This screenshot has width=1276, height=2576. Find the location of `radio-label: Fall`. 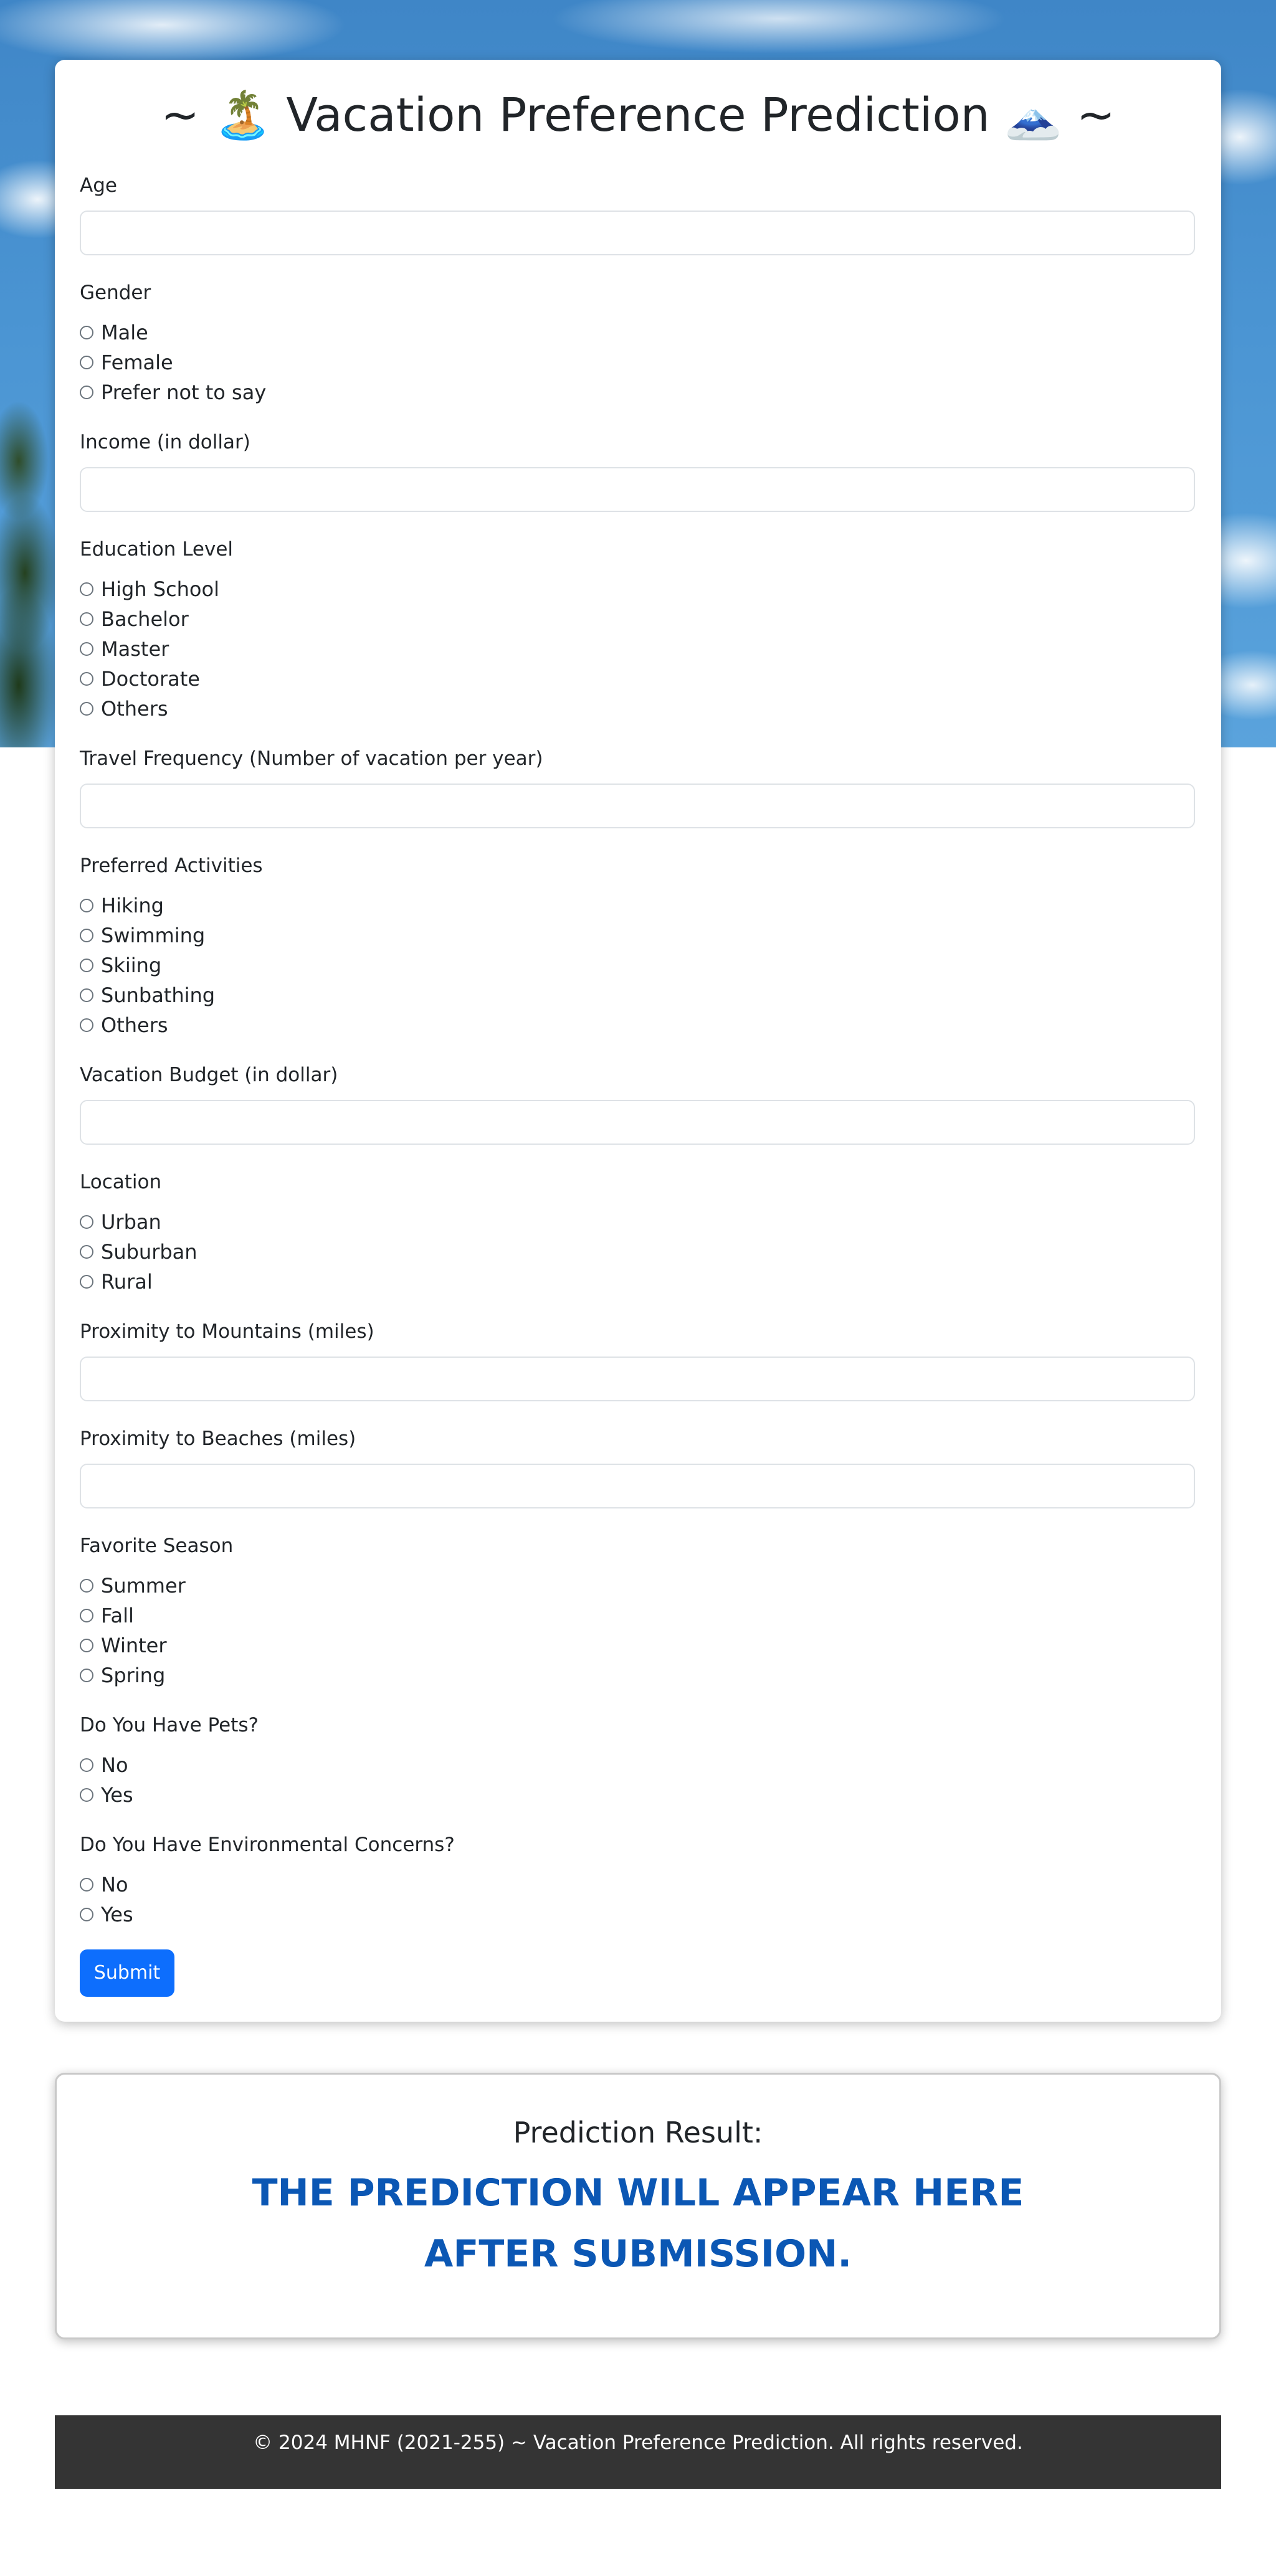

radio-label: Fall is located at coordinates (117, 1616).